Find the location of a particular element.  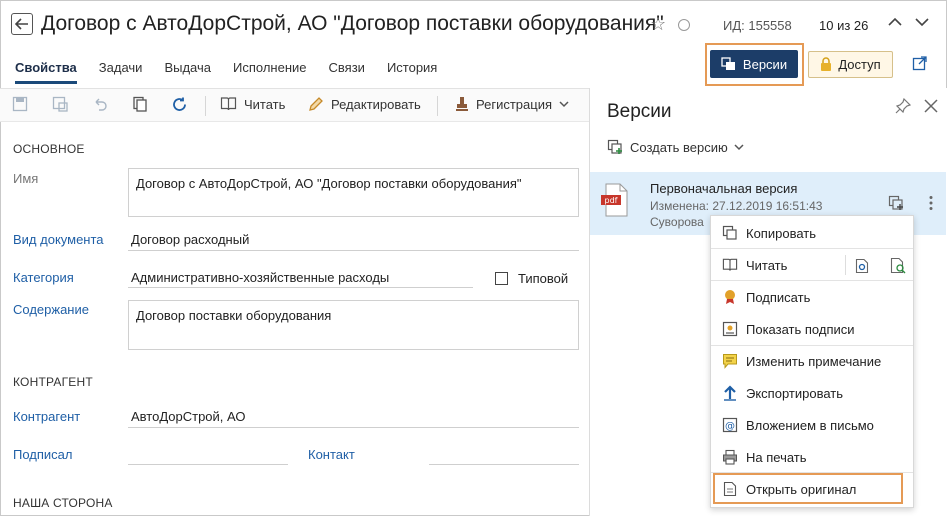

menu-item-label: Открыть оригинал is located at coordinates (801, 489).